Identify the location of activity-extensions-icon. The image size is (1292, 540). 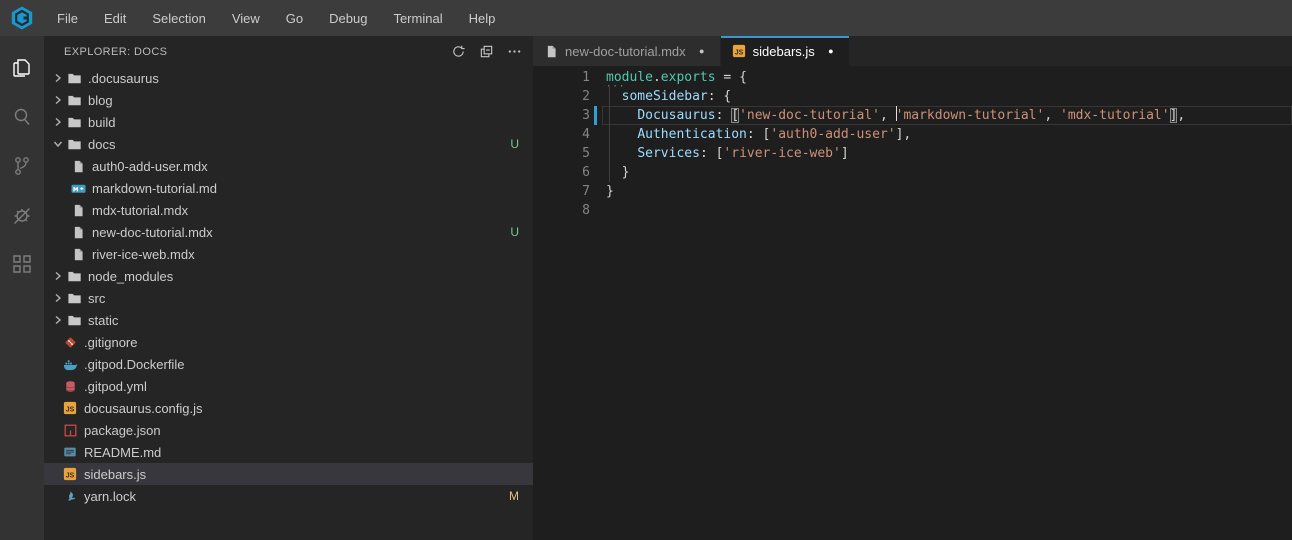
(22, 266).